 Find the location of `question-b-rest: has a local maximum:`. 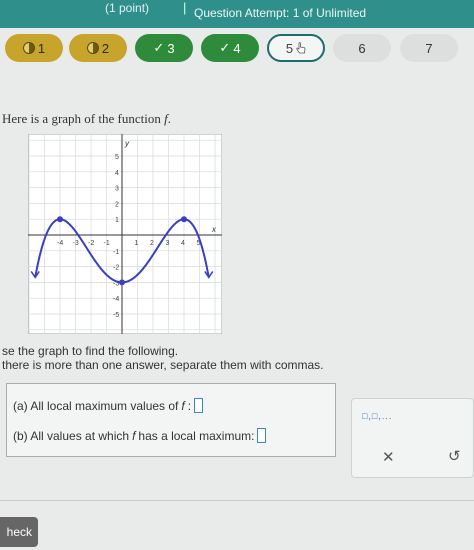

question-b-rest: has a local maximum: is located at coordinates (196, 435).